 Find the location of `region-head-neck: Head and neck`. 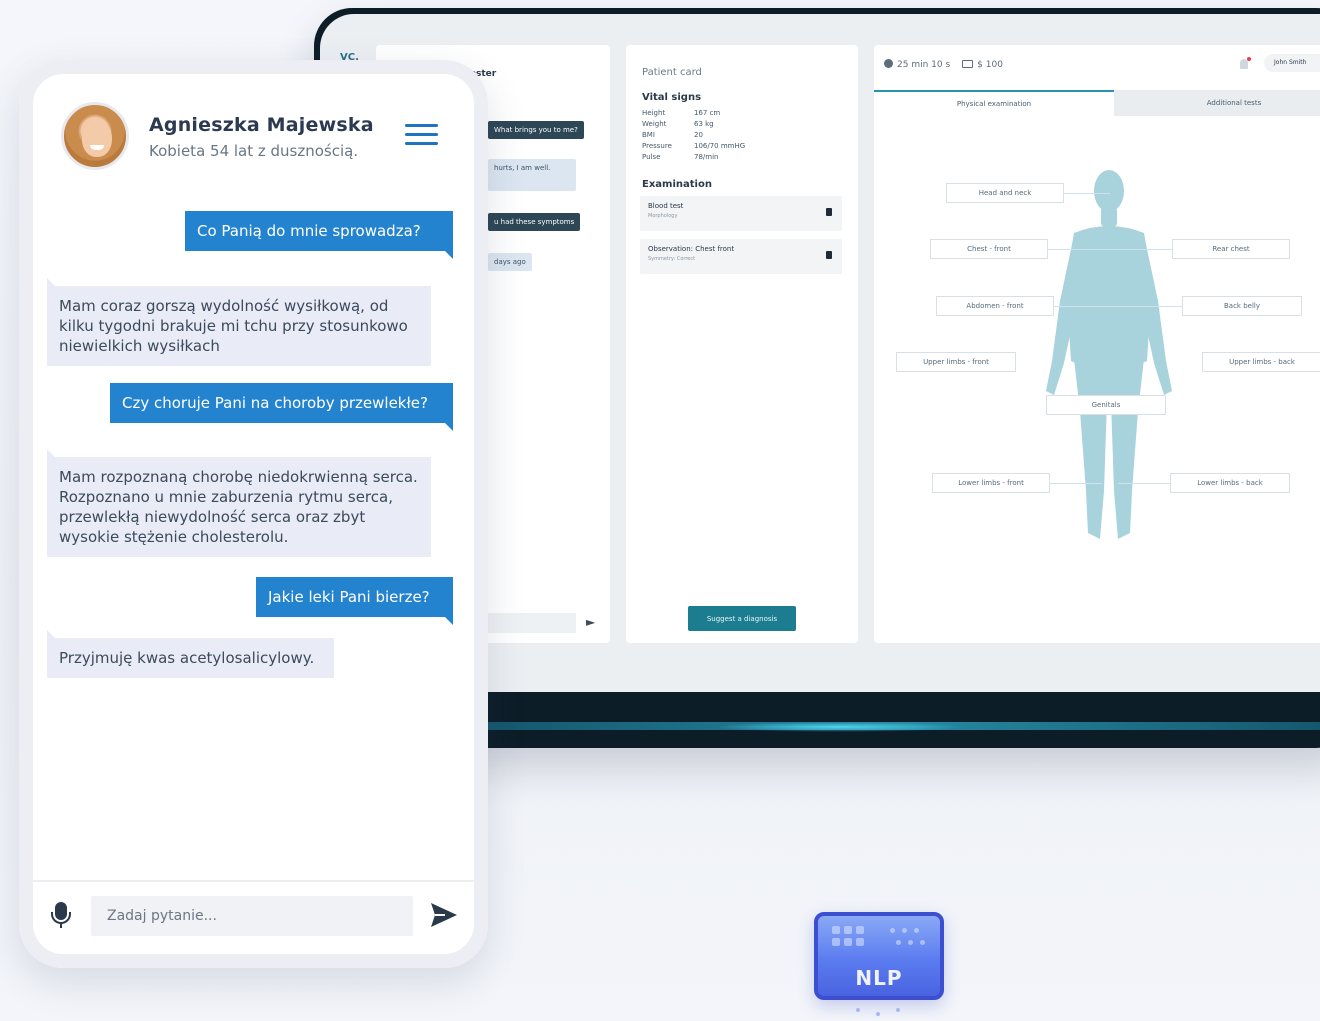

region-head-neck: Head and neck is located at coordinates (1005, 193).